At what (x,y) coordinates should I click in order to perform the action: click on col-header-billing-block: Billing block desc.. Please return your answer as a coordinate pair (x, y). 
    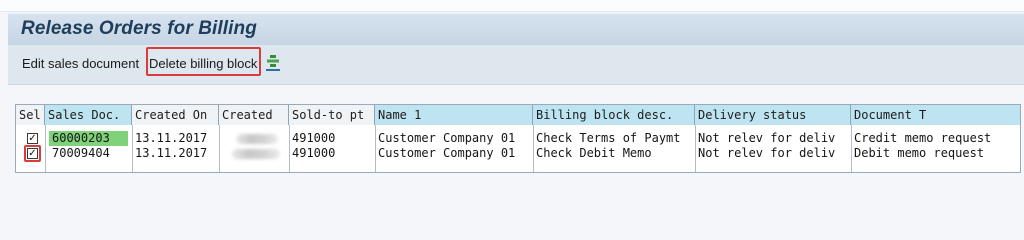
    Looking at the image, I should click on (614, 115).